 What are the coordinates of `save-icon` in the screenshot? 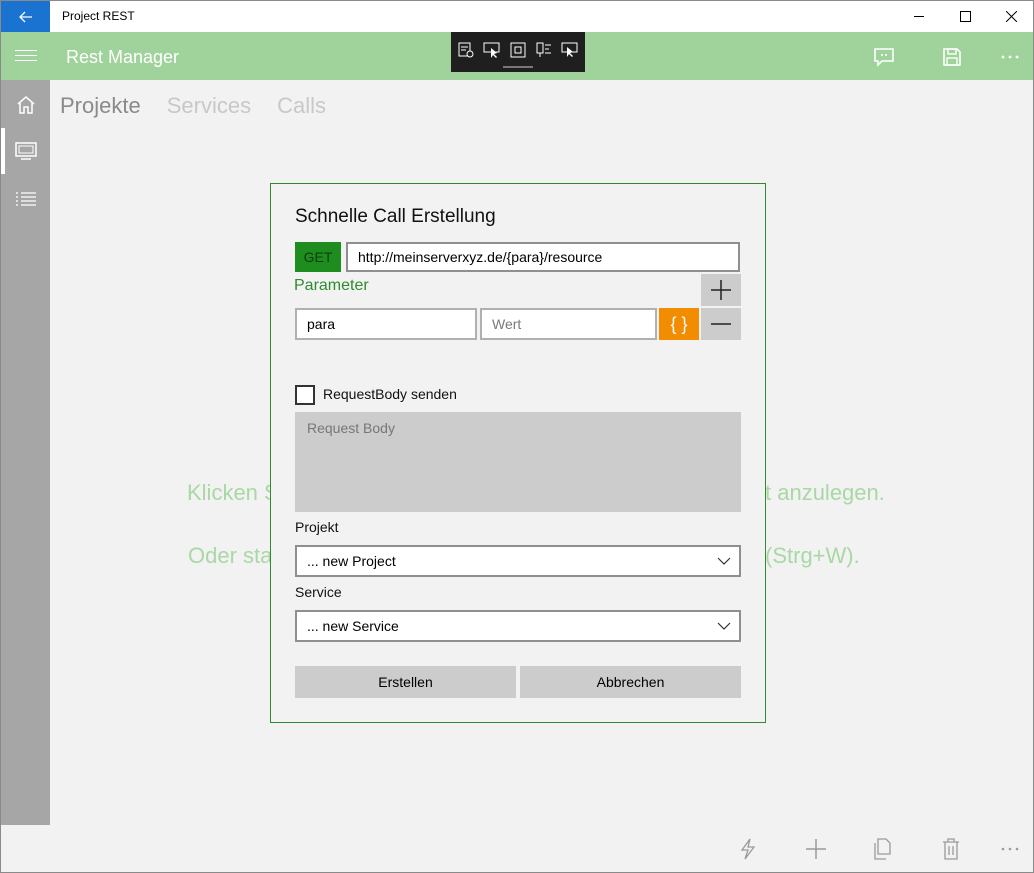 It's located at (952, 57).